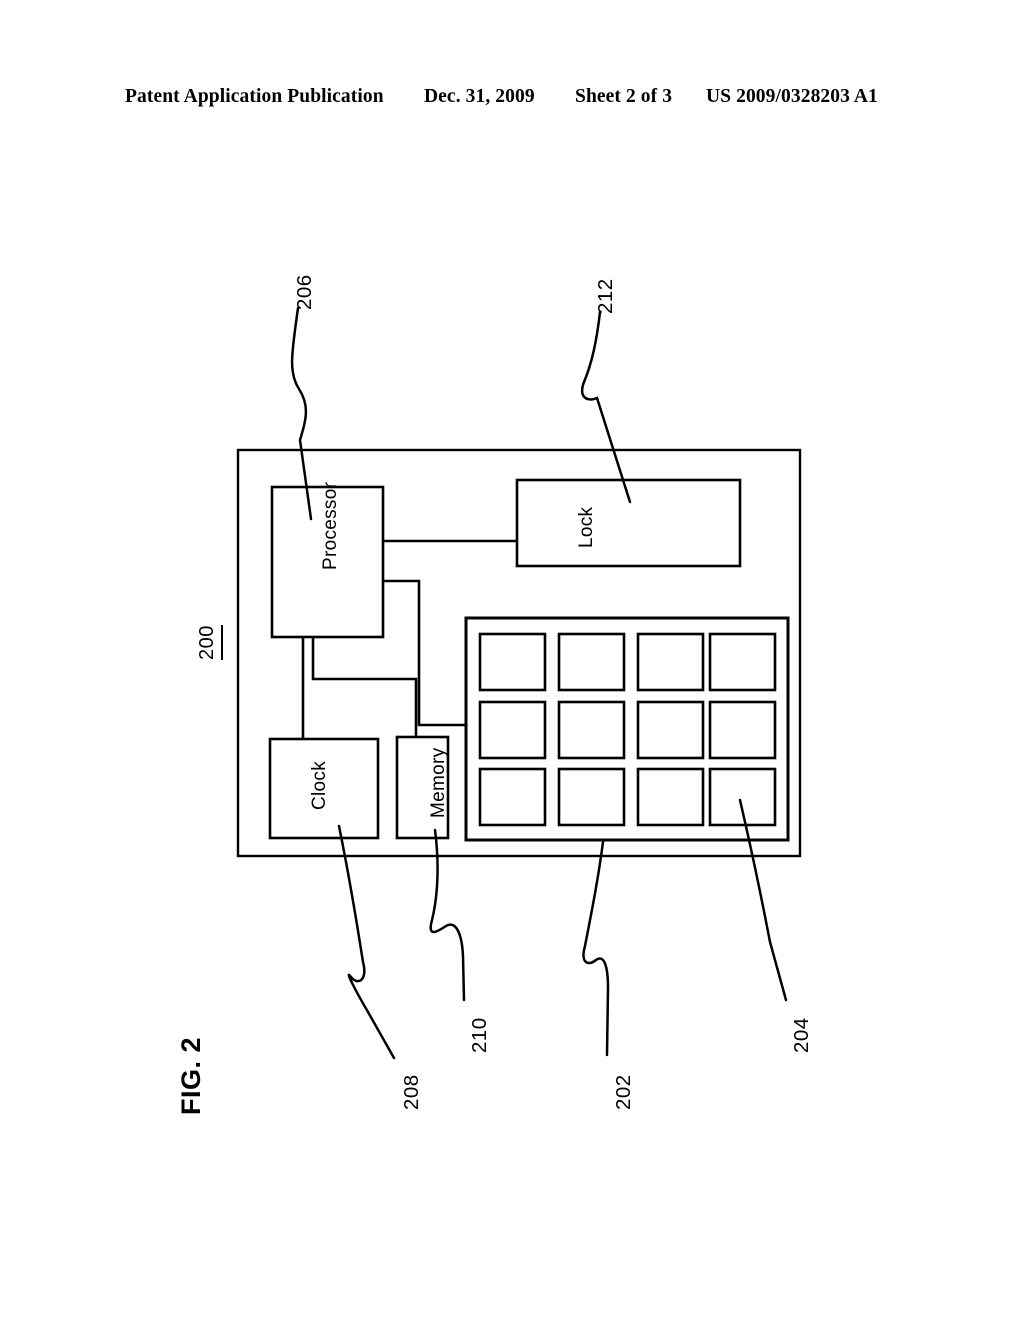 This screenshot has width=1024, height=1320. What do you see at coordinates (304, 292) in the screenshot?
I see `reference-numeral-206: 206` at bounding box center [304, 292].